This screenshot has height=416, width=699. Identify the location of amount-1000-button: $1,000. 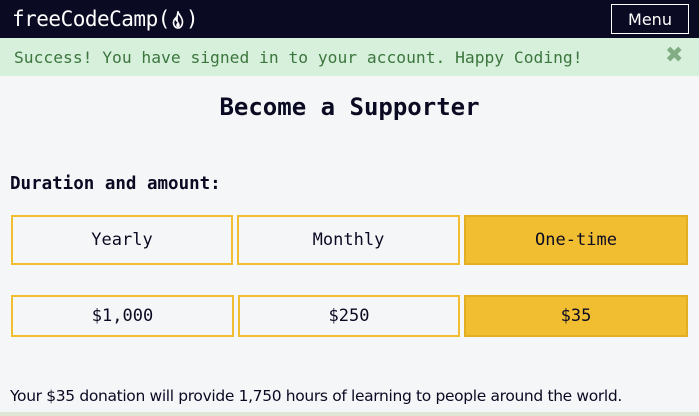
(122, 316).